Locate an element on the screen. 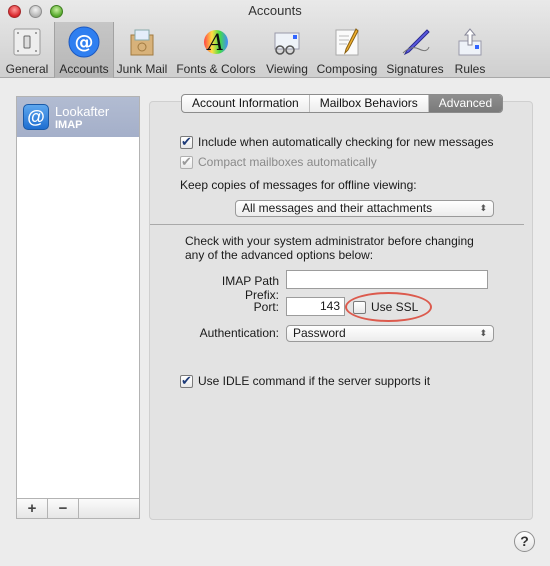 The width and height of the screenshot is (550, 566). account-type: IMAP is located at coordinates (69, 124).